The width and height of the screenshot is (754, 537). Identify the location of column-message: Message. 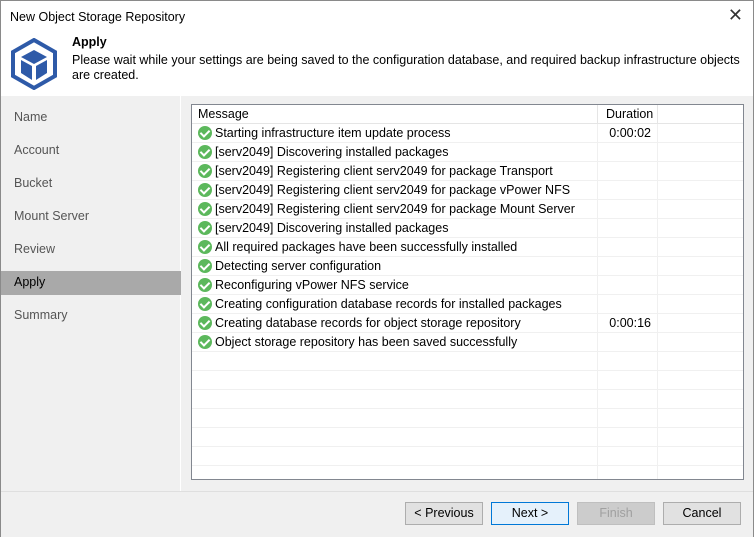
(395, 114).